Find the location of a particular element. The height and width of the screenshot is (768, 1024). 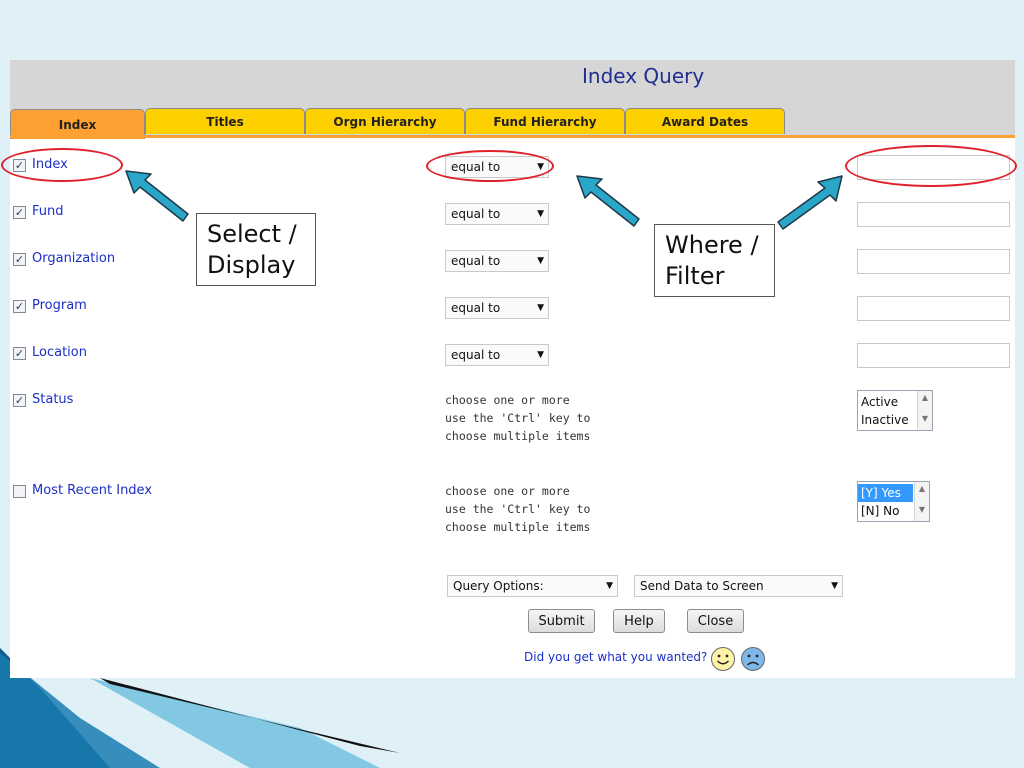

where-filter-line: Where / is located at coordinates (712, 245).